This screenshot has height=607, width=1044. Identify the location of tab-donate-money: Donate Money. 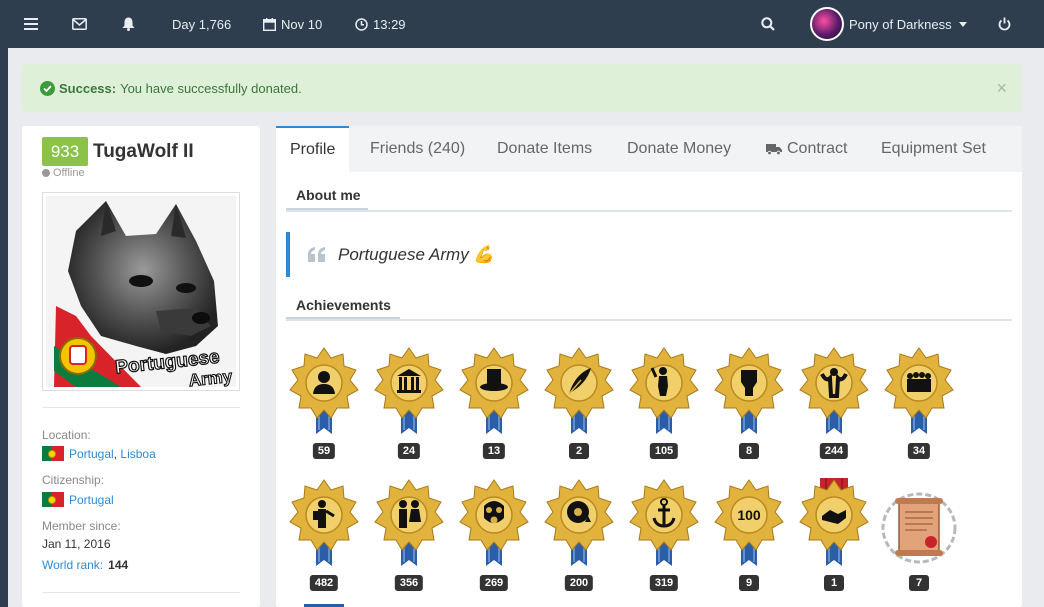
(679, 149).